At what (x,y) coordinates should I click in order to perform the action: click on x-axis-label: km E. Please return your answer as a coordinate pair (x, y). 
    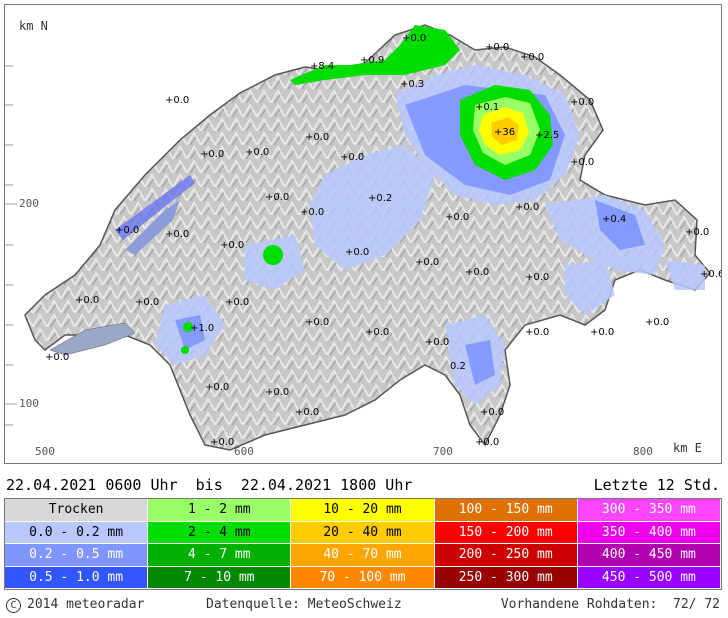
    Looking at the image, I should click on (687, 448).